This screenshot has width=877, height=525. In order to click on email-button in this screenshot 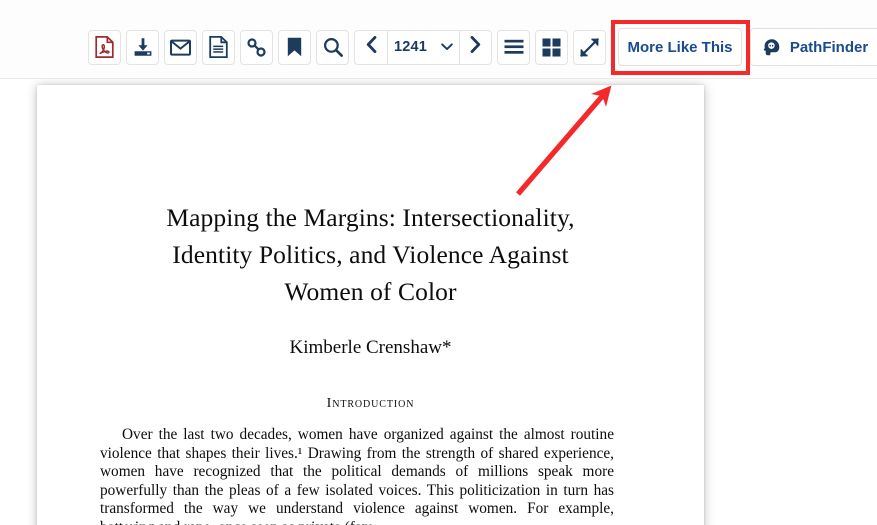, I will do `click(180, 47)`.